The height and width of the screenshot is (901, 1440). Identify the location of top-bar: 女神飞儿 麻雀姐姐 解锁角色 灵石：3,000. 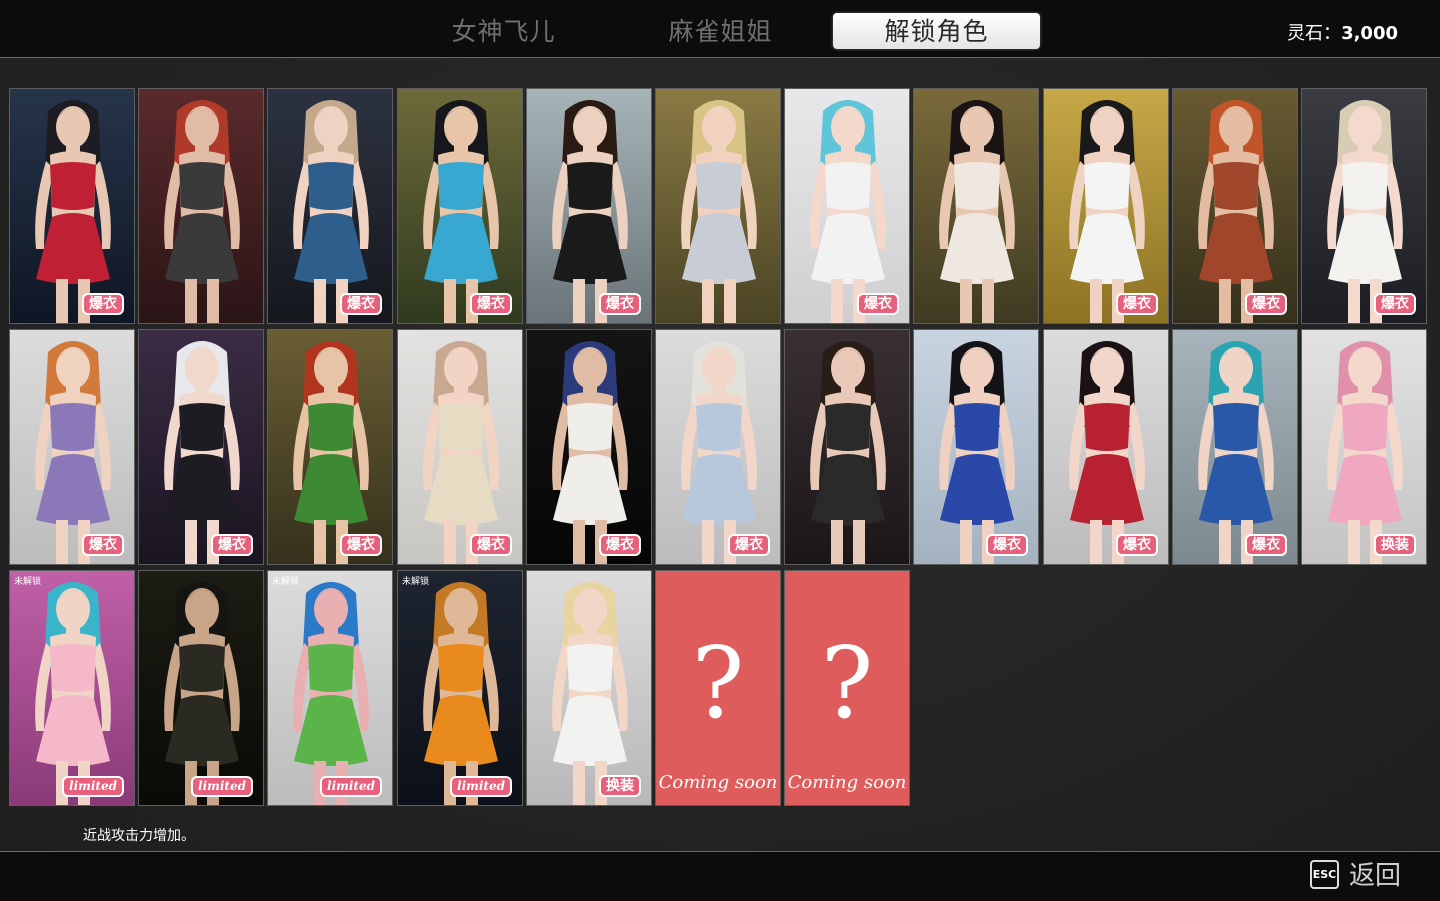
(720, 29).